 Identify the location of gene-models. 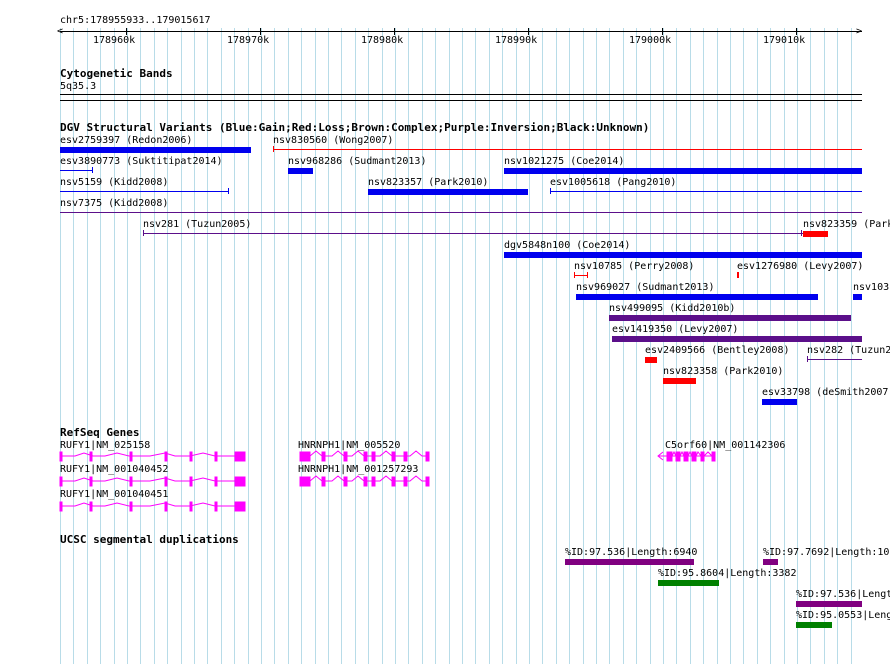
(387, 481).